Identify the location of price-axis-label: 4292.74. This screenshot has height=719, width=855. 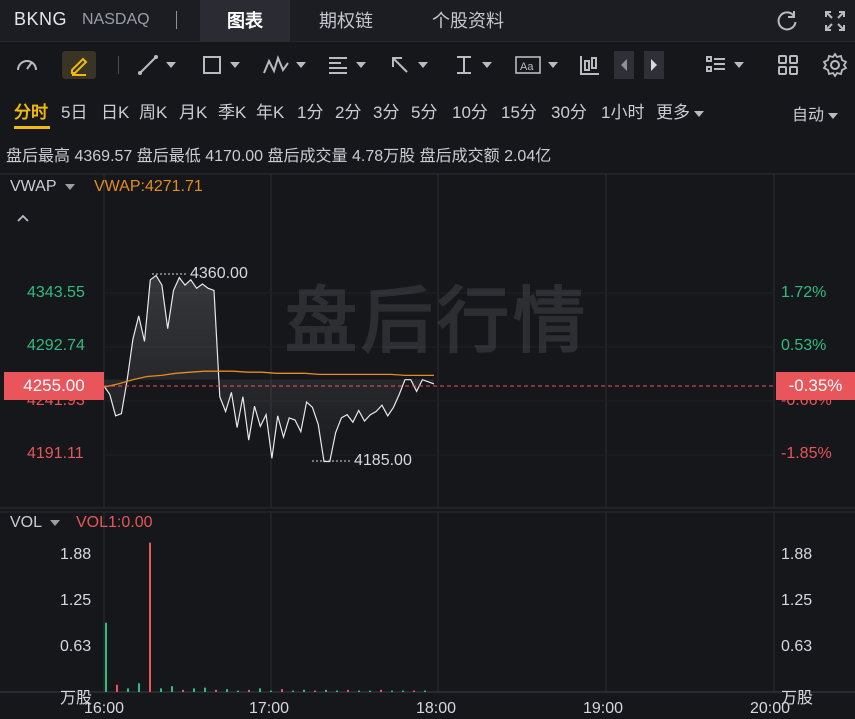
(56, 345).